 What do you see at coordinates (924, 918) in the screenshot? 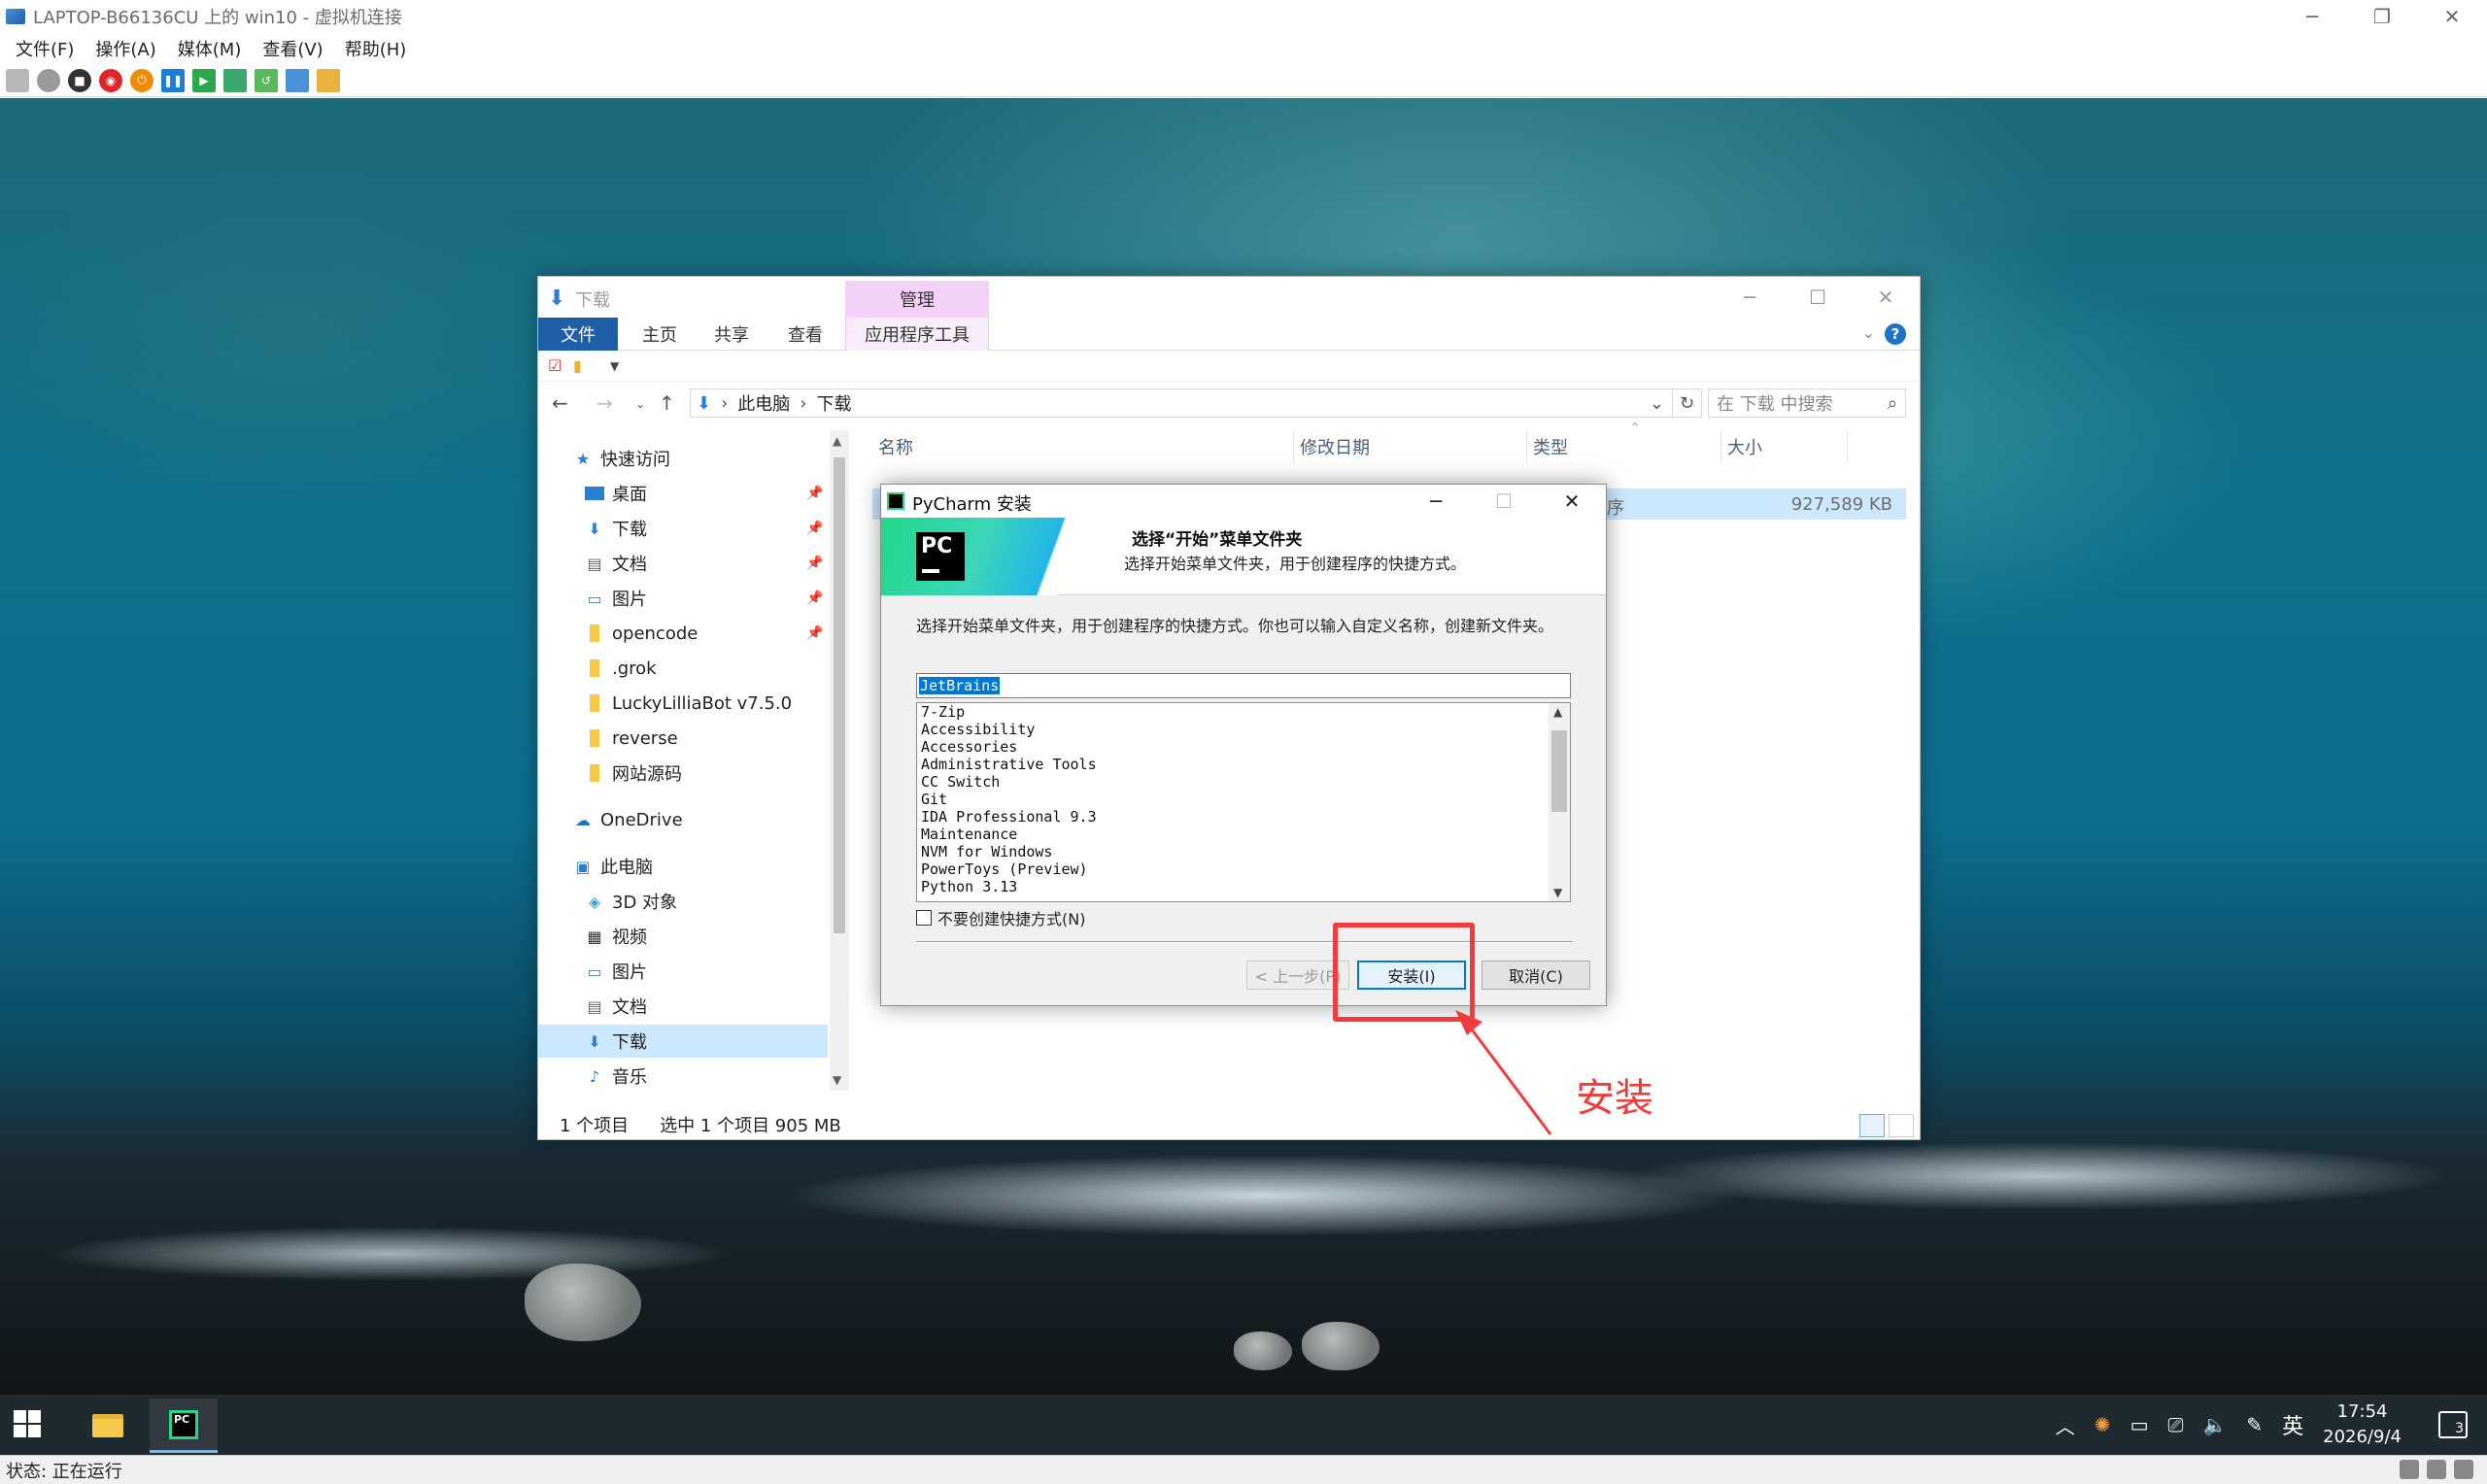
I see `checkbox-box` at bounding box center [924, 918].